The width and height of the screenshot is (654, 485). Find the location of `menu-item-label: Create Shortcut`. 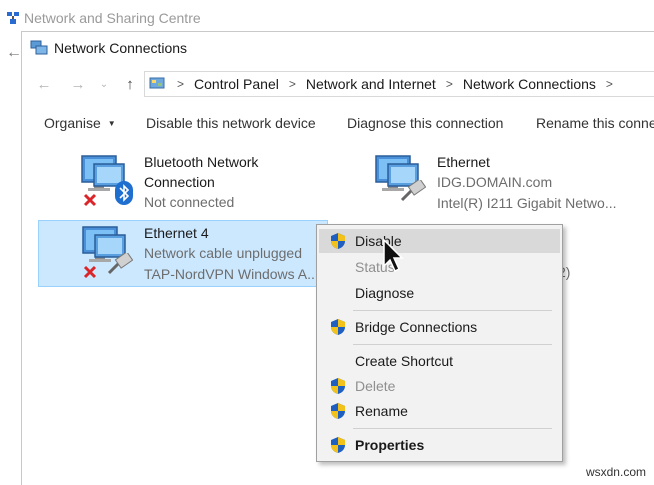

menu-item-label: Create Shortcut is located at coordinates (404, 361).